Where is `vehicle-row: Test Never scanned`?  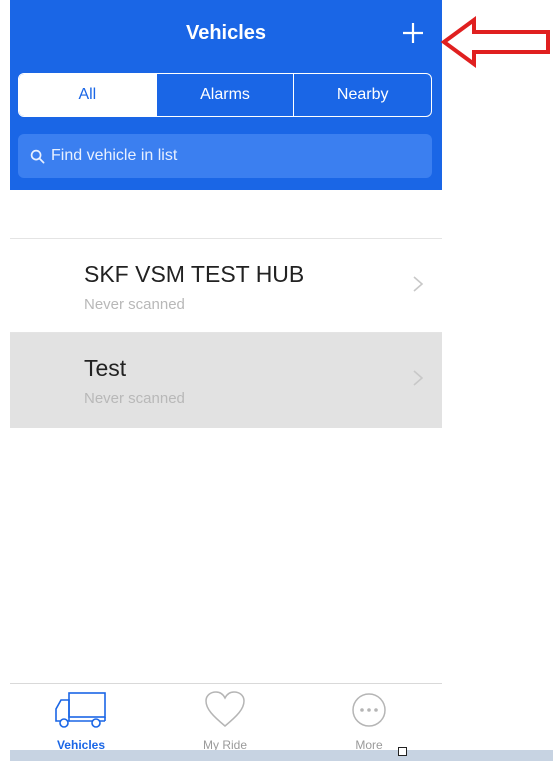
vehicle-row: Test Never scanned is located at coordinates (226, 380).